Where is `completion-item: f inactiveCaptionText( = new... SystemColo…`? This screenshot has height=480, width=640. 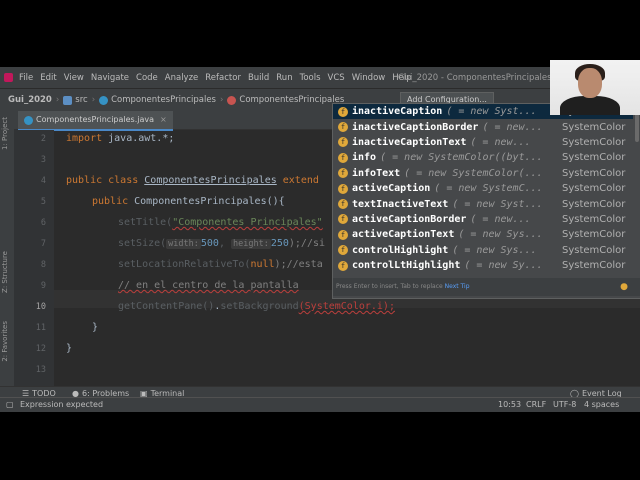 completion-item: f inactiveCaptionText( = new... SystemColo… is located at coordinates (483, 142).